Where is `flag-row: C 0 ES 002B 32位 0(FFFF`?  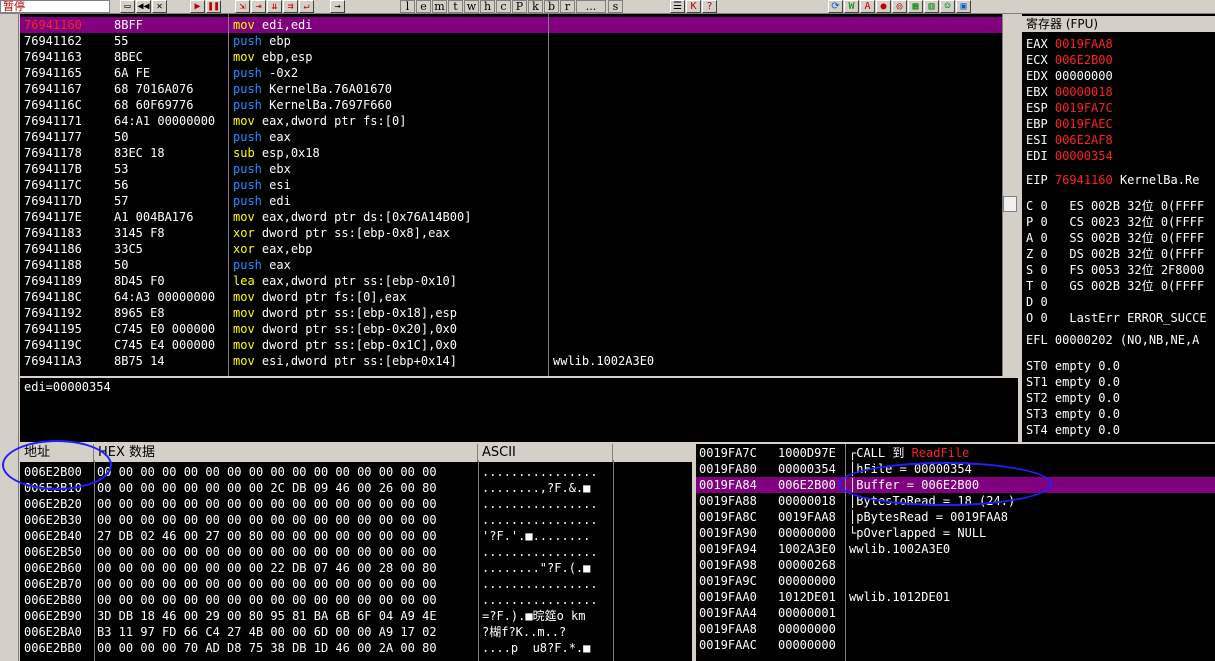 flag-row: C 0 ES 002B 32位 0(FFFF is located at coordinates (1115, 206).